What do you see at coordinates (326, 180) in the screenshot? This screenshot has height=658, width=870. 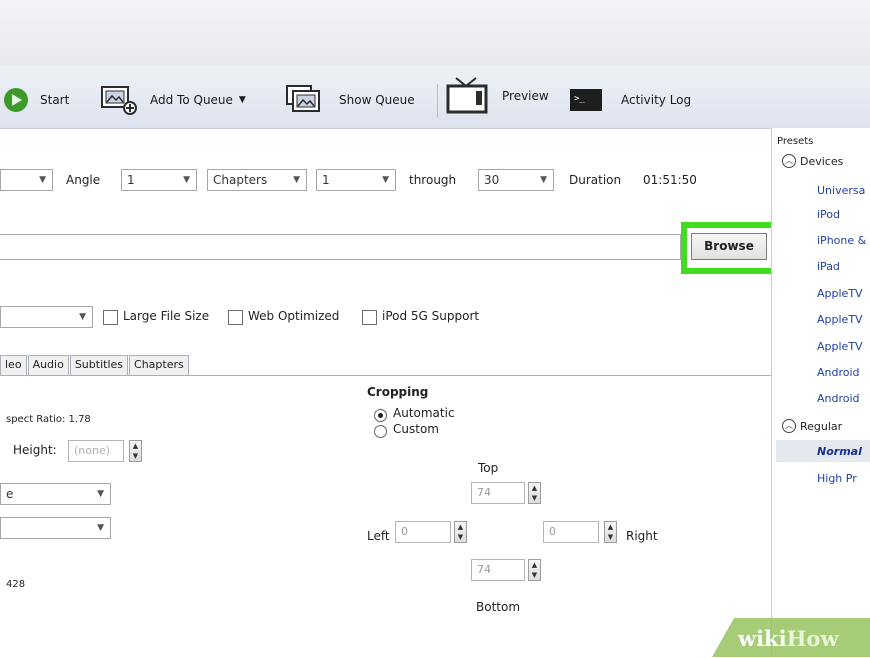 I see `chapter-start-value: 1` at bounding box center [326, 180].